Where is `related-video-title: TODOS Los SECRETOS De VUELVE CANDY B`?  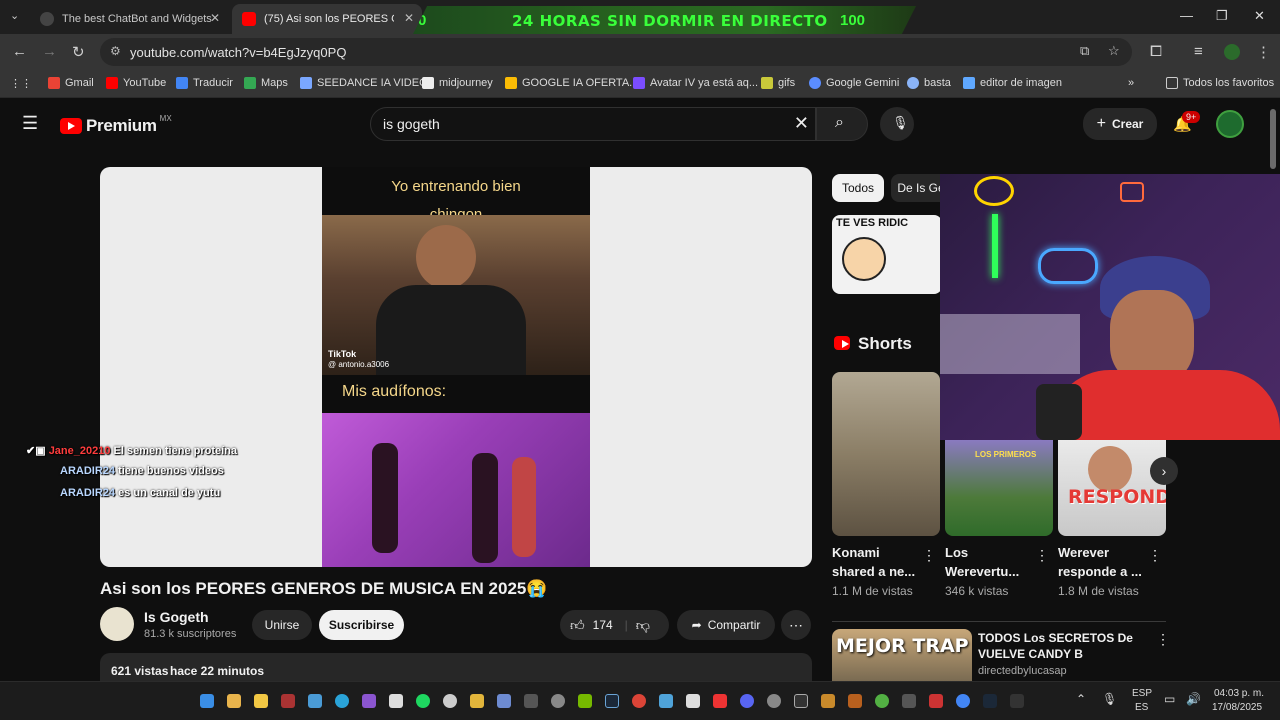 related-video-title: TODOS Los SECRETOS De VUELVE CANDY B is located at coordinates (1058, 646).